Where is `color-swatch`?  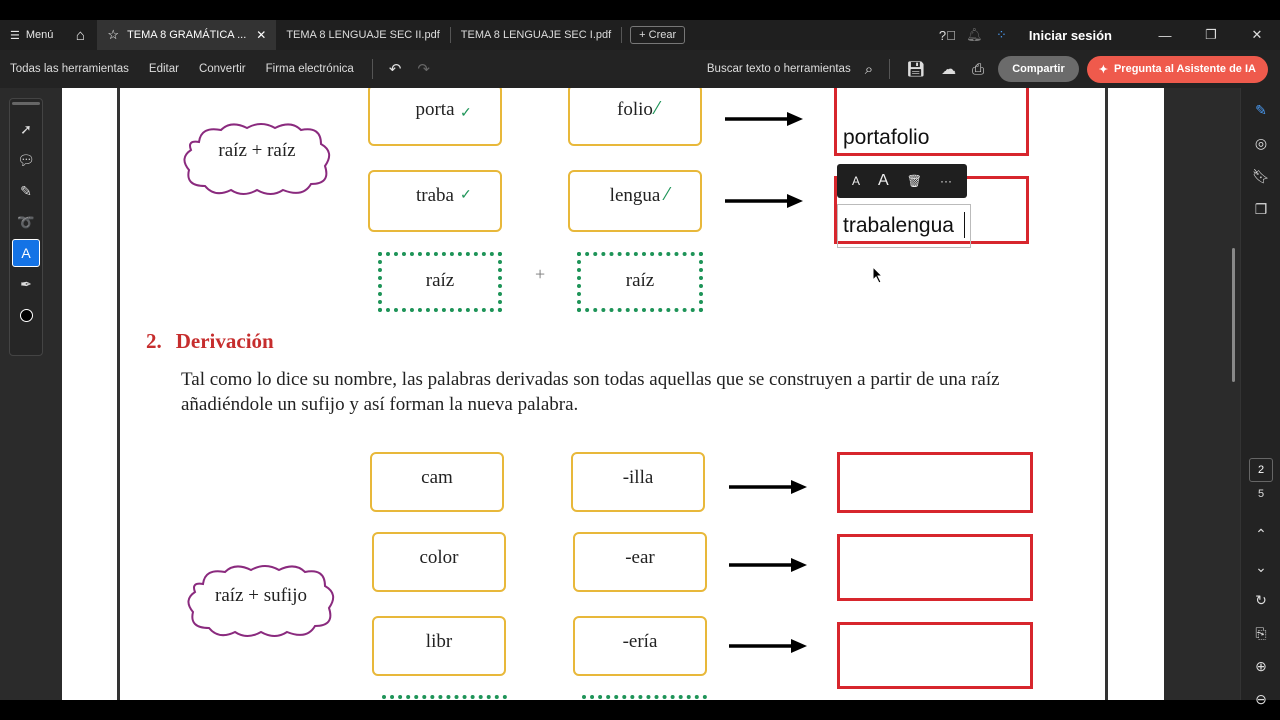
color-swatch is located at coordinates (26, 315).